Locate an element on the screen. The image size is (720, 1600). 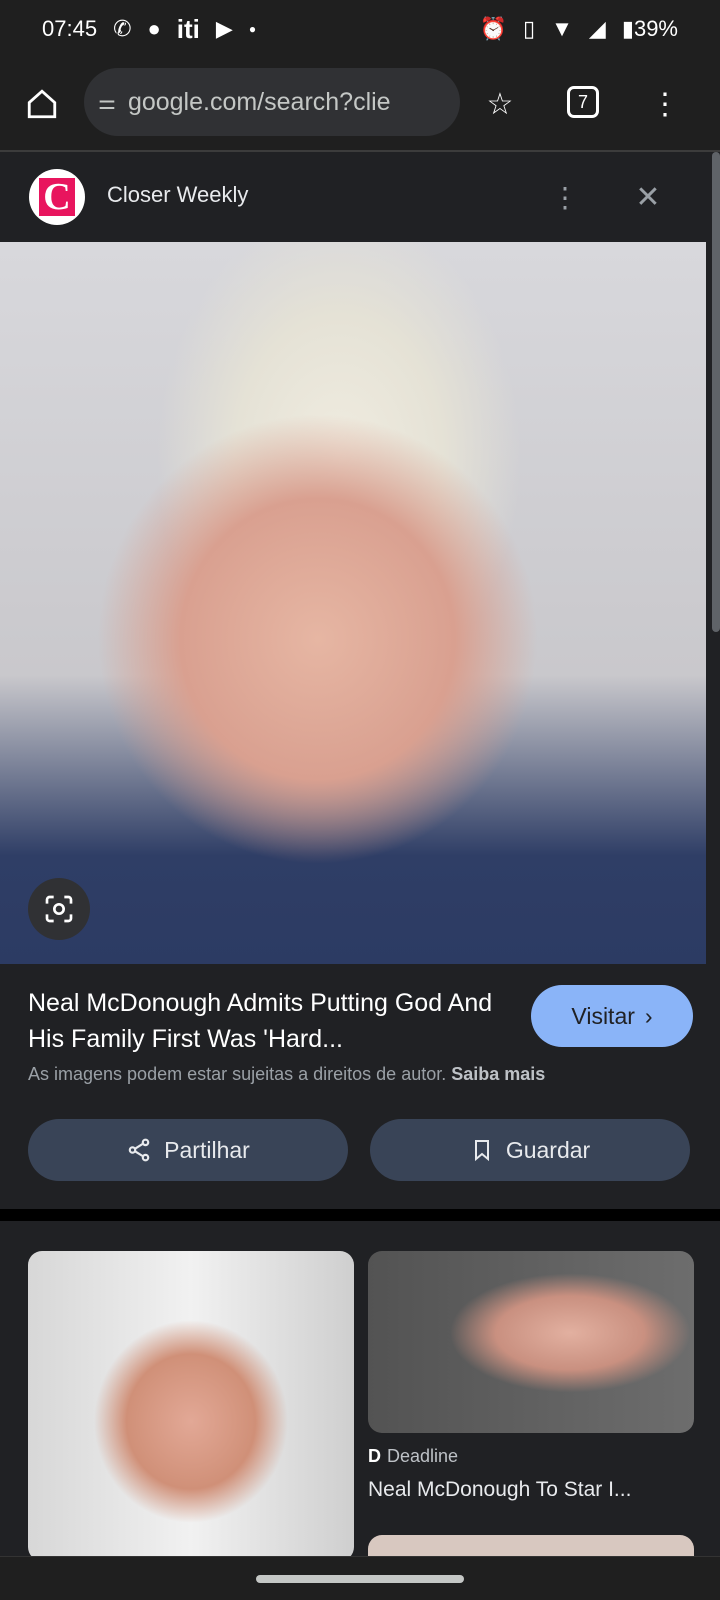
url-text: google.com/search?clie is located at coordinates (259, 101).